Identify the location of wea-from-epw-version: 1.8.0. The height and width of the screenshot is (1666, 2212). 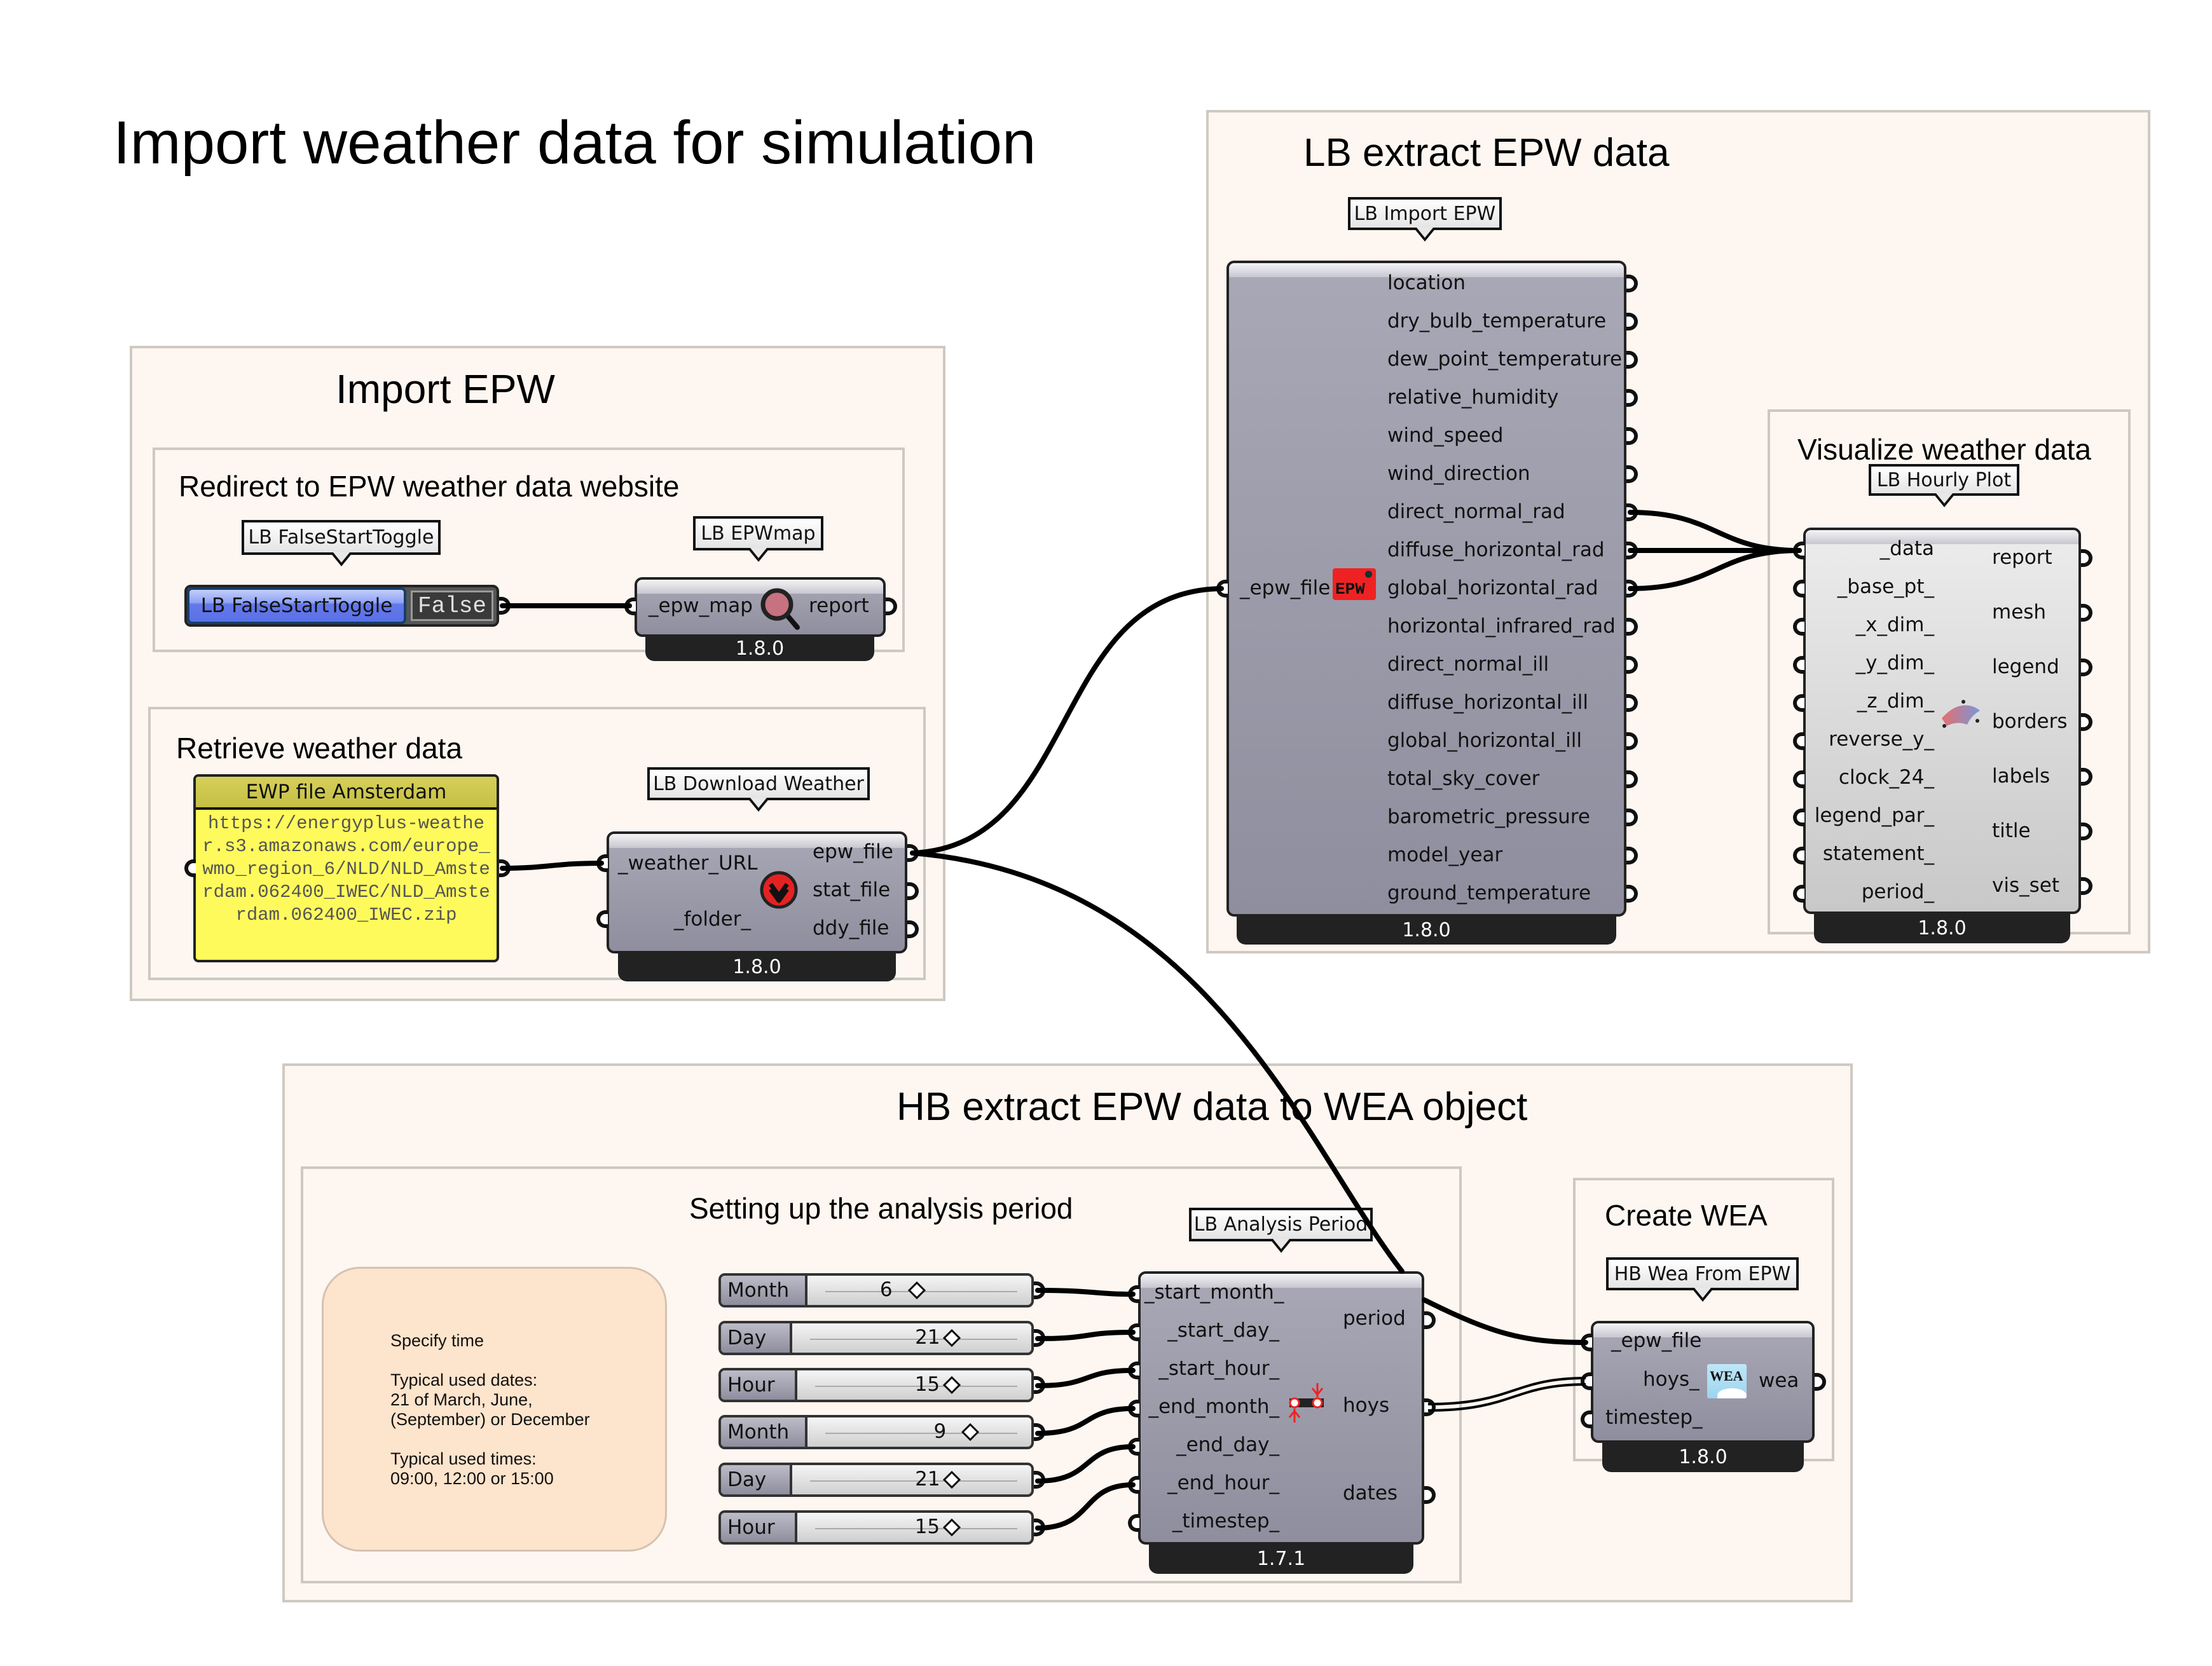
(1703, 1457).